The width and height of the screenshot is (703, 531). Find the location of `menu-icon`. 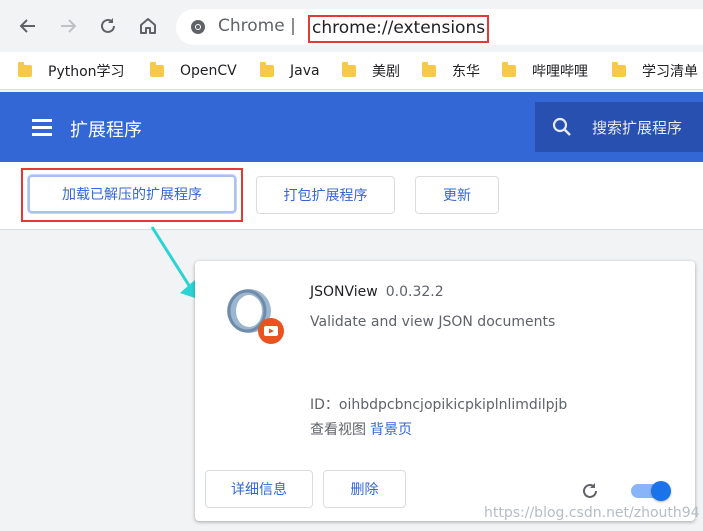

menu-icon is located at coordinates (42, 127).